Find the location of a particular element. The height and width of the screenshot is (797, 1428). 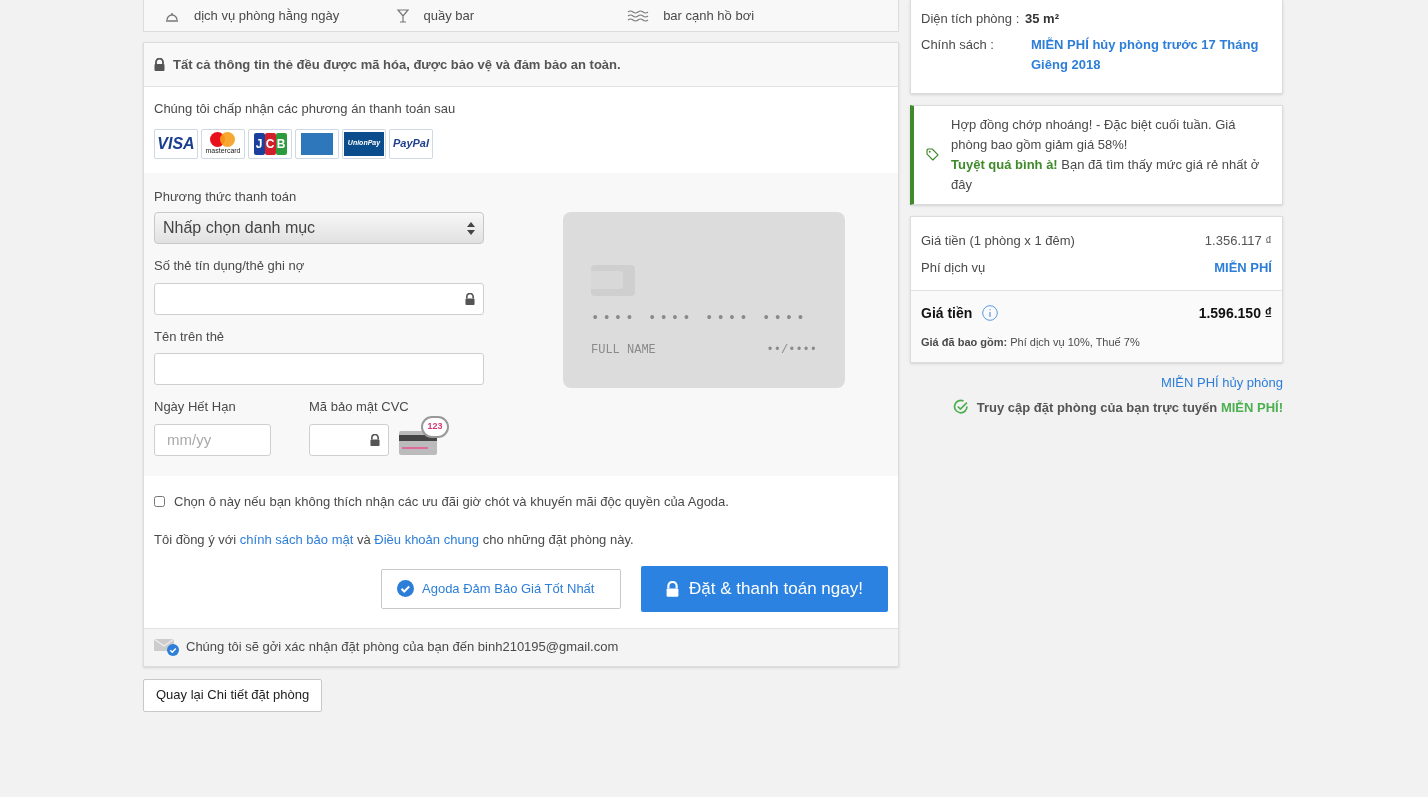

room-info-label: Chính sách : is located at coordinates (958, 44).